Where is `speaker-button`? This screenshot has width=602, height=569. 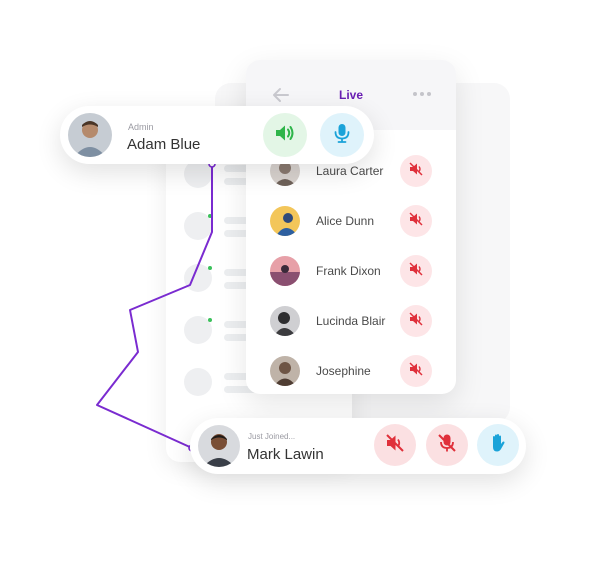 speaker-button is located at coordinates (285, 135).